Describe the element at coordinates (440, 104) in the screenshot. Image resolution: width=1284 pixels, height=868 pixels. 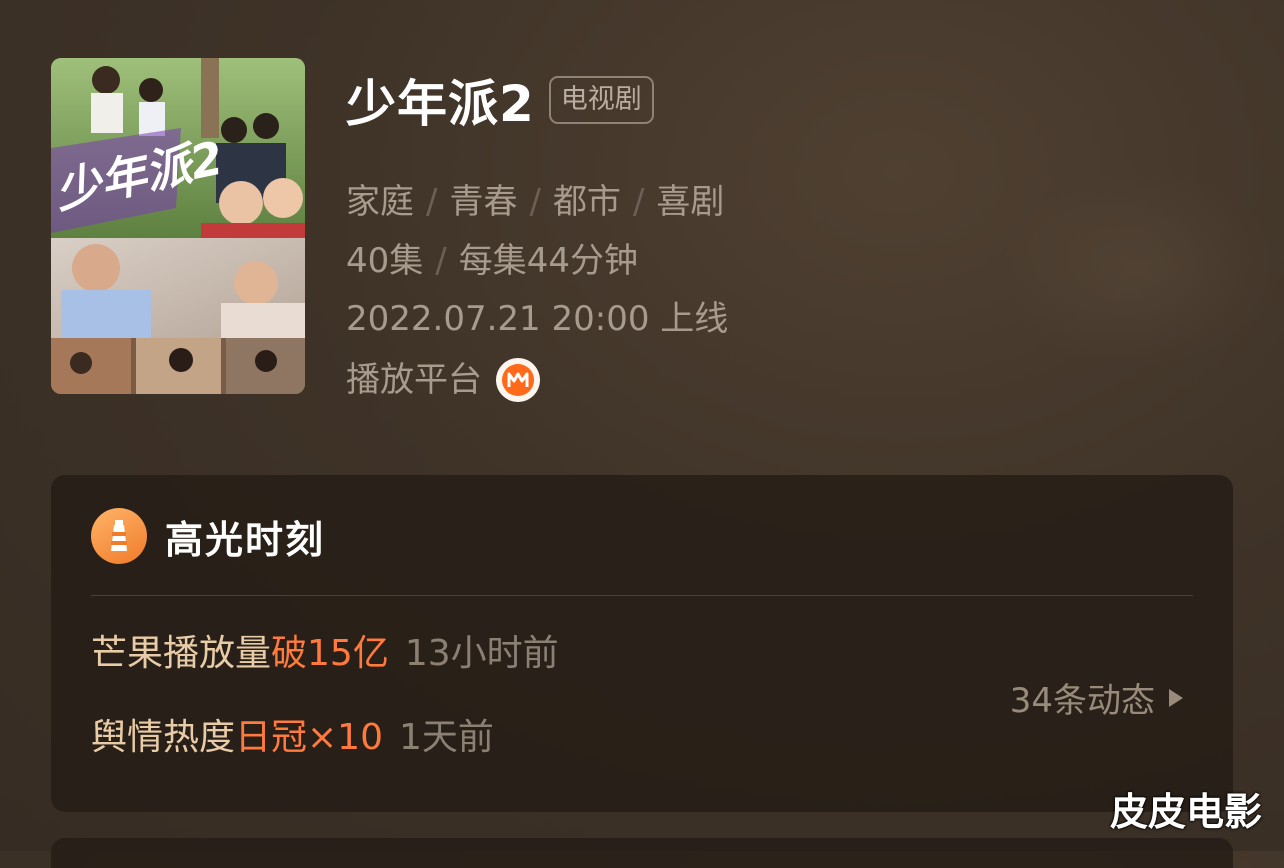
I see `show-title: 少年派2` at that location.